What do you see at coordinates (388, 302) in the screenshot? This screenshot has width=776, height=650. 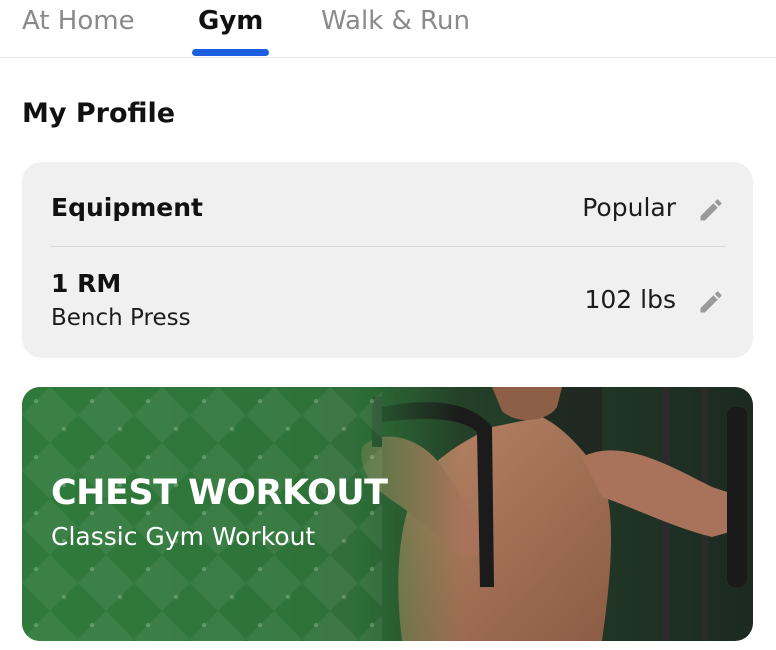 I see `one-rep-max-row: 1 RM Bench Press 102 lbs` at bounding box center [388, 302].